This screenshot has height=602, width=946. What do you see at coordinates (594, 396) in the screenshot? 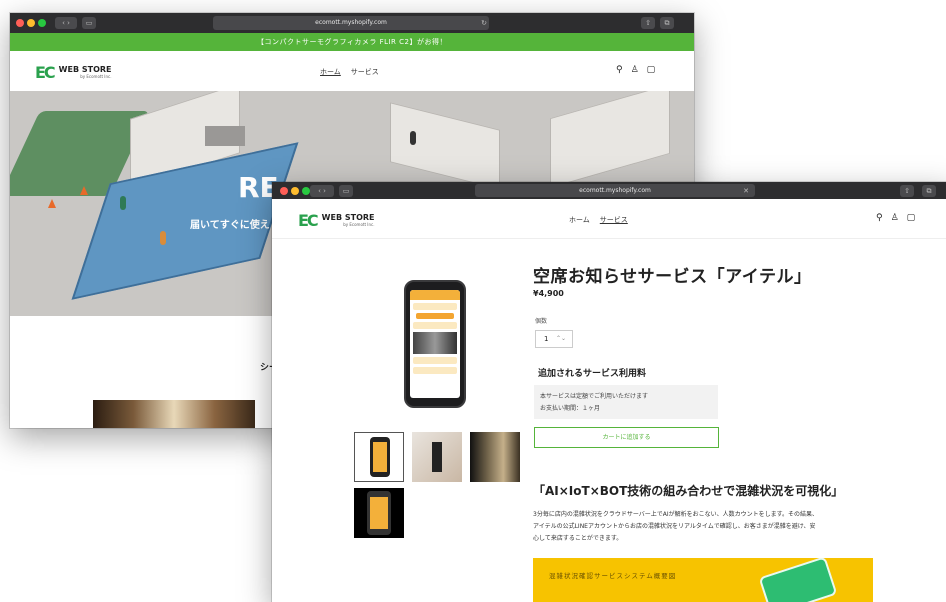
I see `addon-line: 本サービスは定額でご利用いただけます` at bounding box center [594, 396].